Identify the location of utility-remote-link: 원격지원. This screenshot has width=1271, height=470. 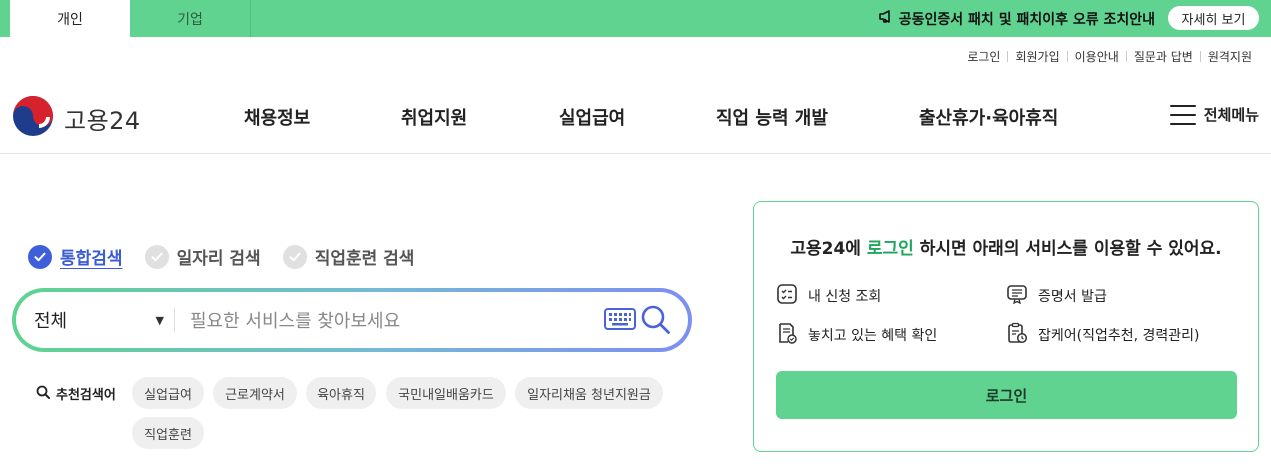
(1230, 56).